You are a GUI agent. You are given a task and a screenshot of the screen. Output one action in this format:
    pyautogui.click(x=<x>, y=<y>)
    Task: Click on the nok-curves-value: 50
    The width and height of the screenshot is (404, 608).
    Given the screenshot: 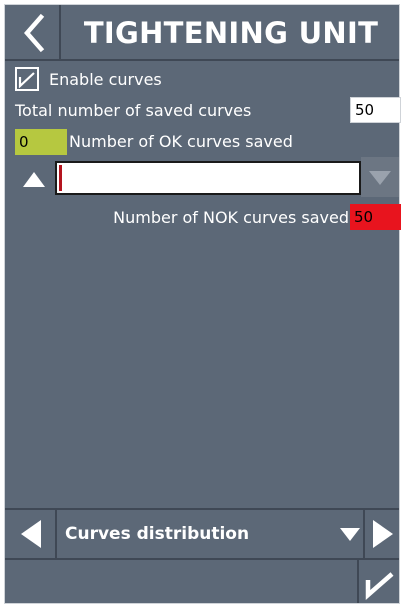 What is the action you would take?
    pyautogui.click(x=375, y=217)
    